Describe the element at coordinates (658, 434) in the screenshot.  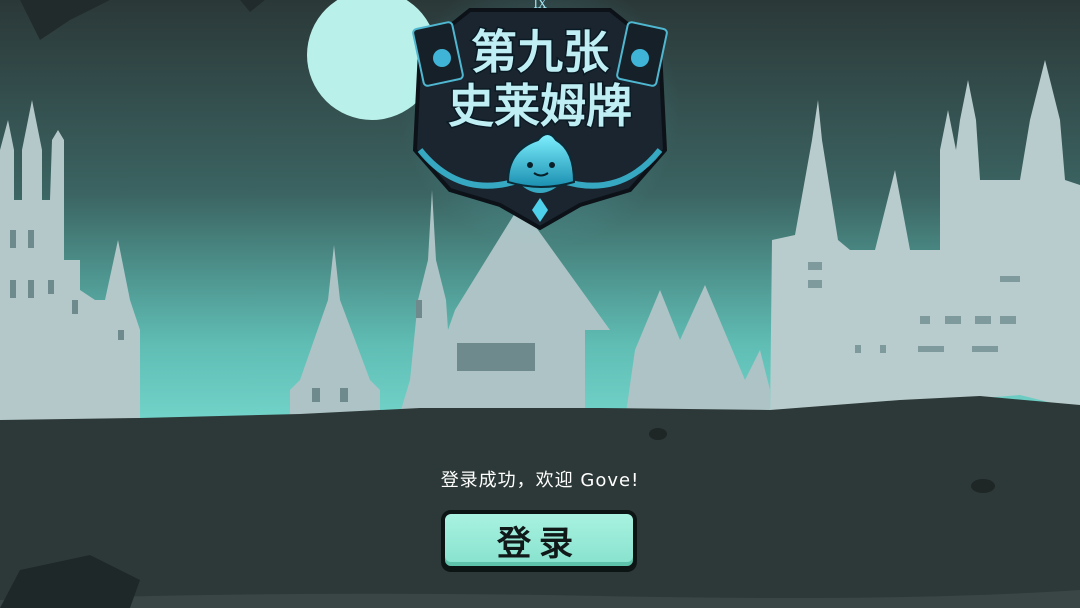
I see `pebble` at that location.